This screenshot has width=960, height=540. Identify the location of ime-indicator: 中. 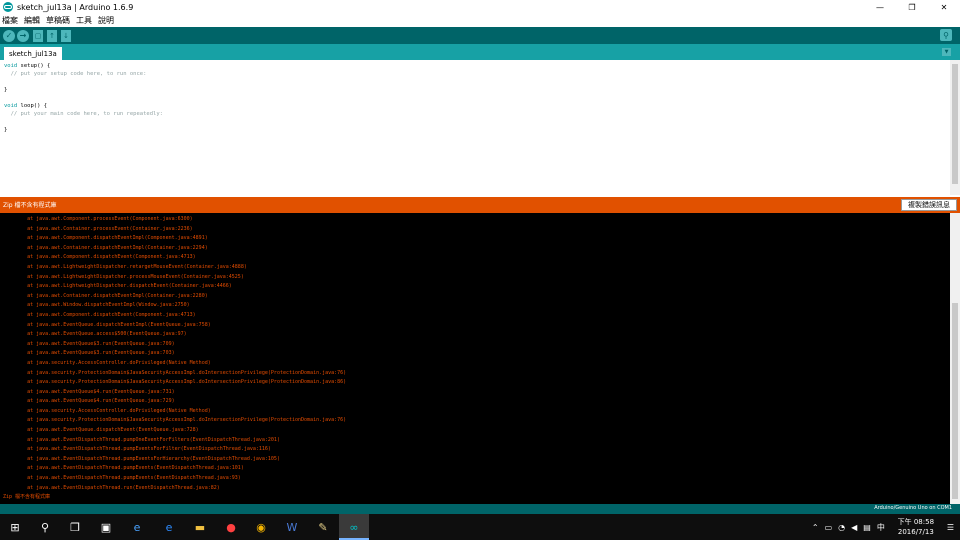
(881, 527).